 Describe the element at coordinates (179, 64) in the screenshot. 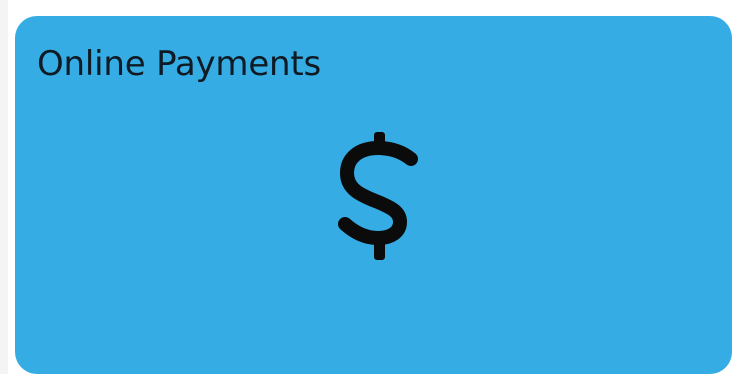

I see `tile-title: Online Payments` at that location.